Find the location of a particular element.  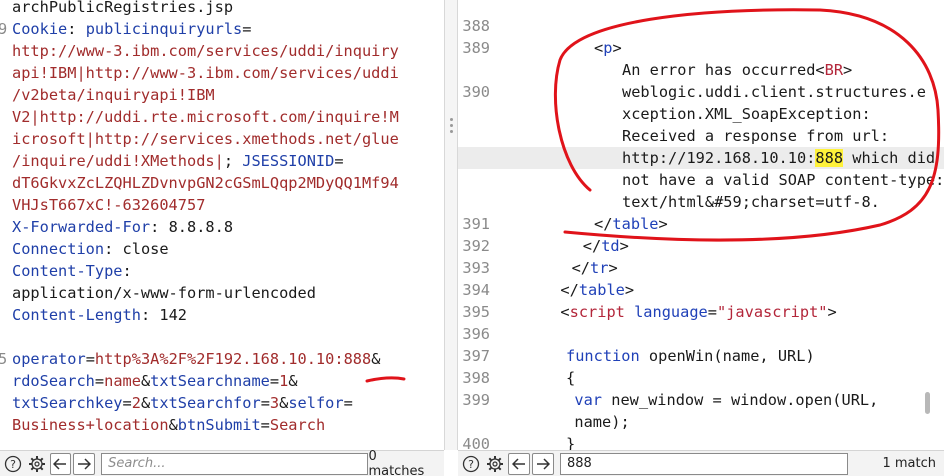

code-token: txtSearchname is located at coordinates (210, 381).